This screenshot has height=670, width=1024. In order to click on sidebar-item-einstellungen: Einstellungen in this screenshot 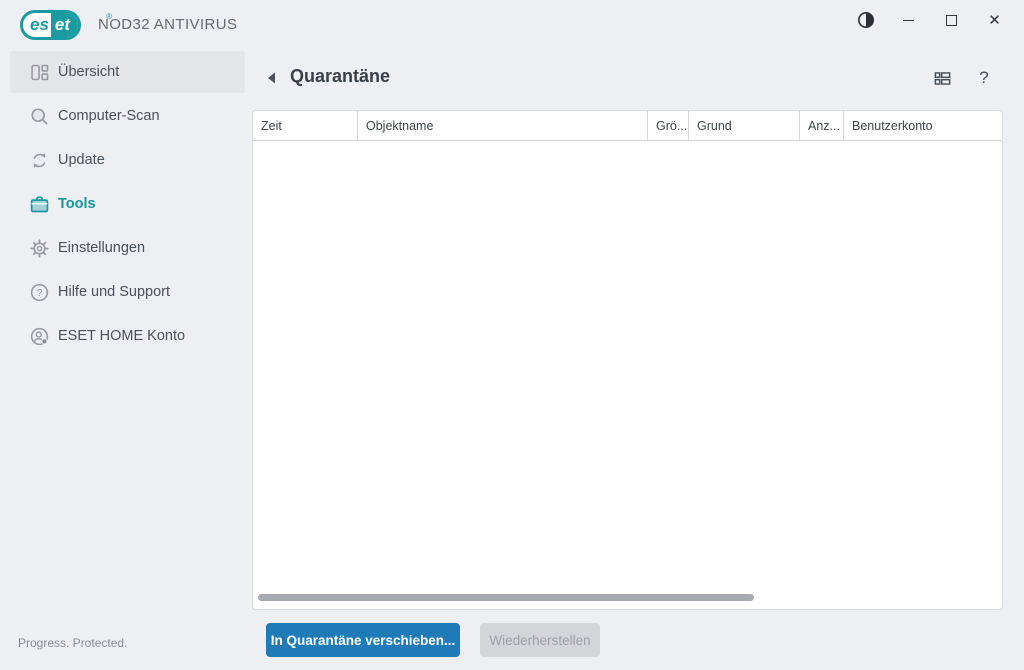, I will do `click(125, 248)`.